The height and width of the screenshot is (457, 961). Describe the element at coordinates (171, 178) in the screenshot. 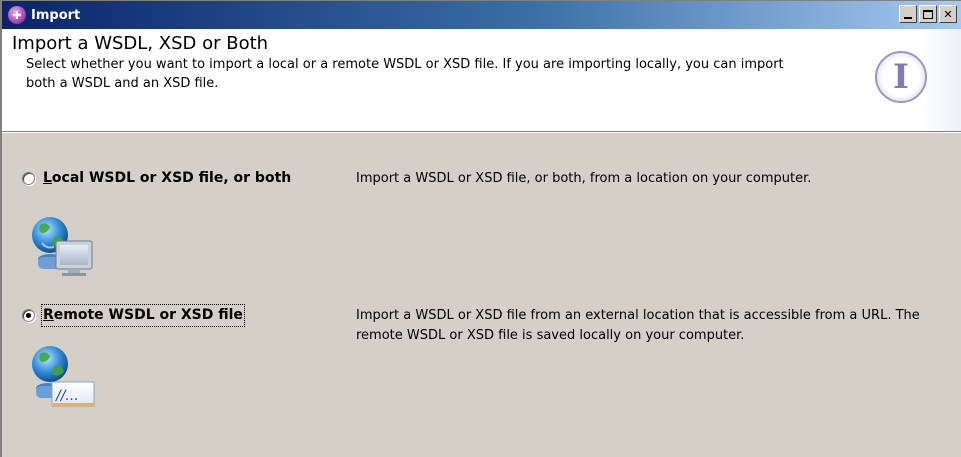

I see `local-label-text: ocal WSDL or XSD file, or both` at that location.